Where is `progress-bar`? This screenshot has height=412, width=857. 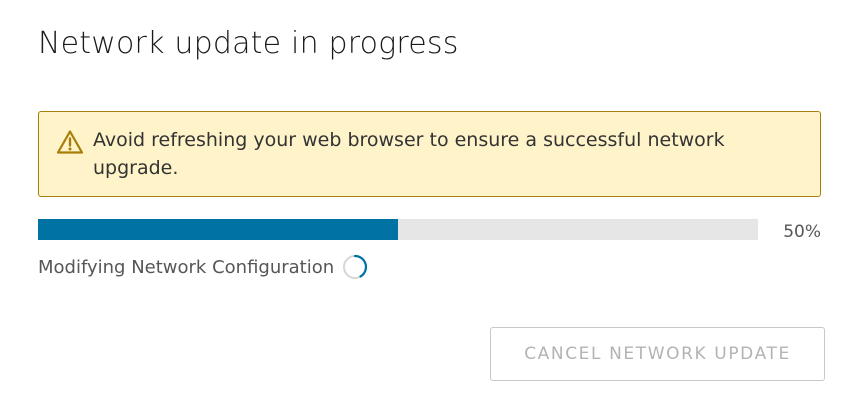 progress-bar is located at coordinates (398, 229).